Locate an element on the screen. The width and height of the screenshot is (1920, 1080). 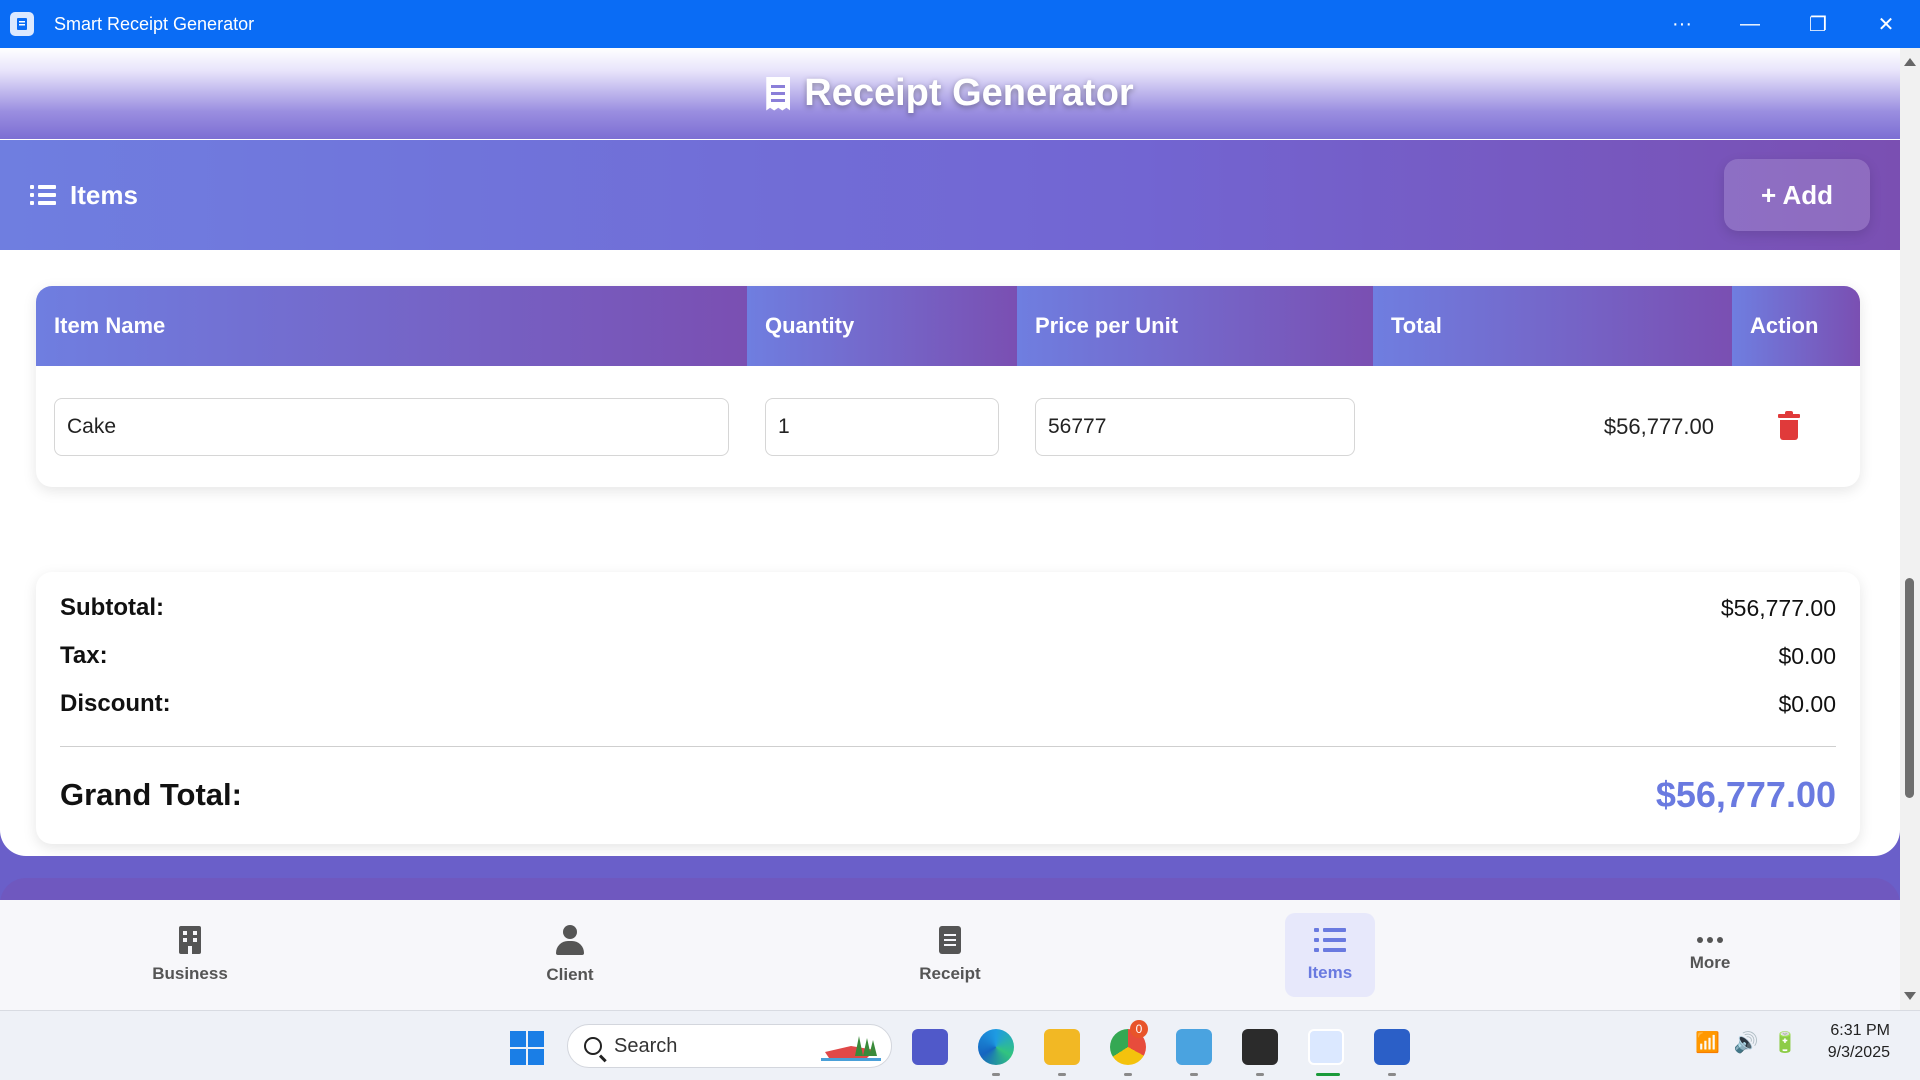
document-icon is located at coordinates (950, 940).